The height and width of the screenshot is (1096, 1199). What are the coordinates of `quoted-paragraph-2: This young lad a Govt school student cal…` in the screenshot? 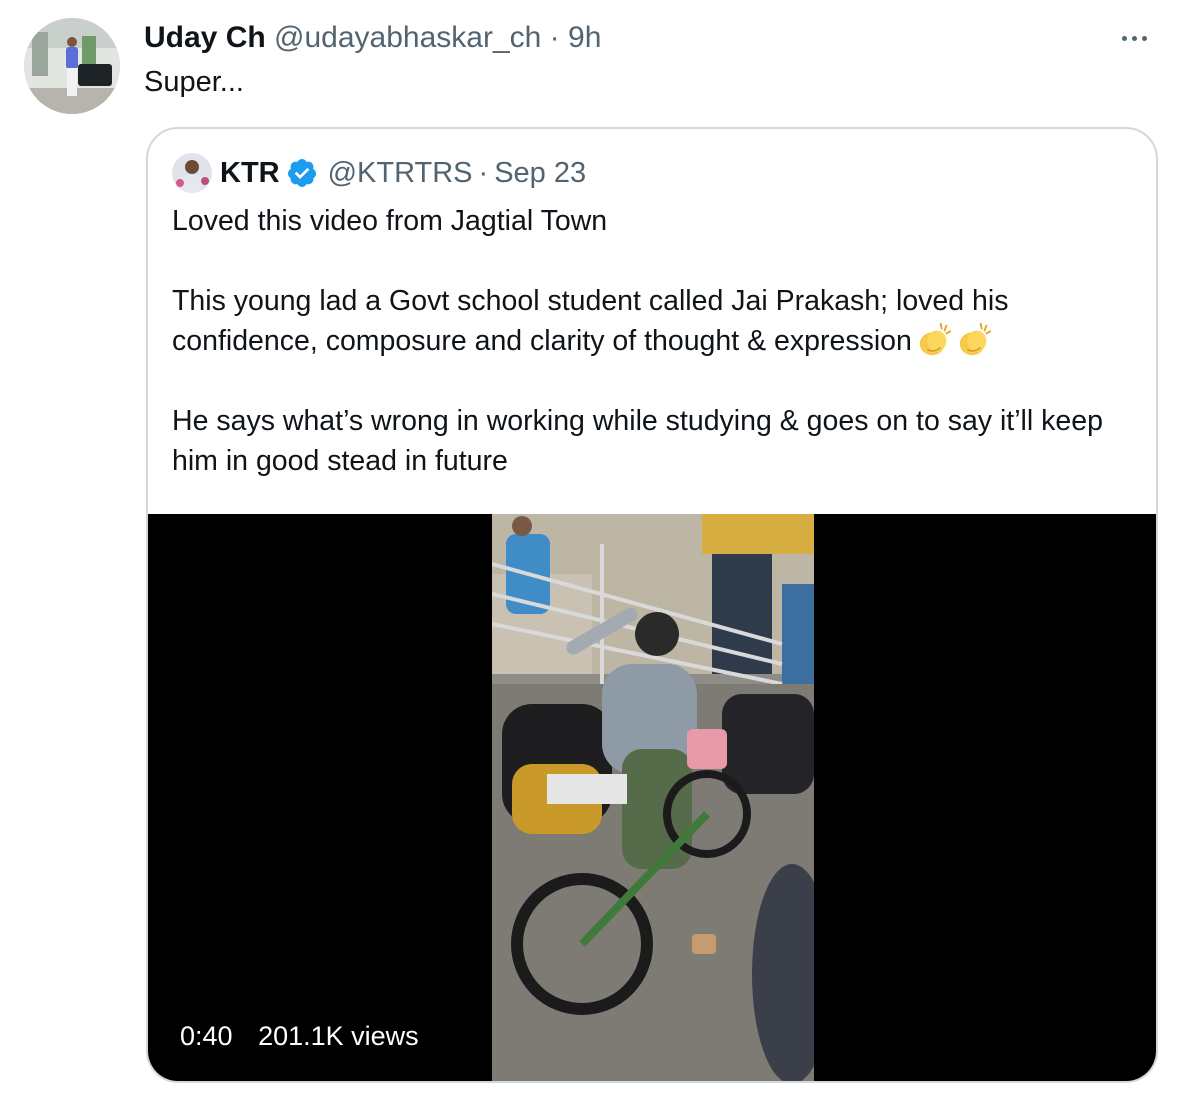 It's located at (652, 321).